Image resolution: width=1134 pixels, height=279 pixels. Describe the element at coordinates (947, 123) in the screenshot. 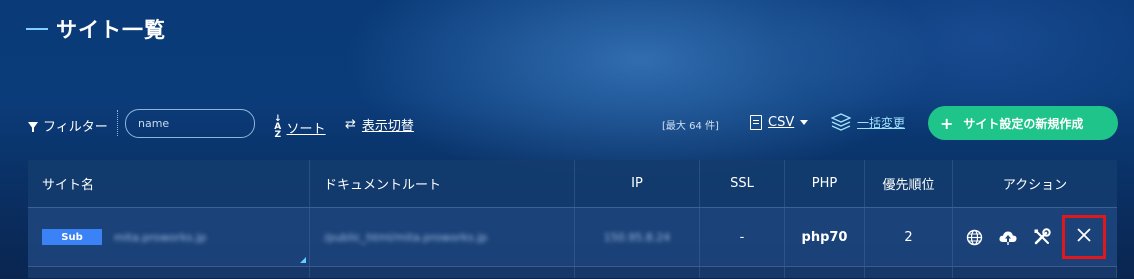

I see `plus-icon: +` at that location.